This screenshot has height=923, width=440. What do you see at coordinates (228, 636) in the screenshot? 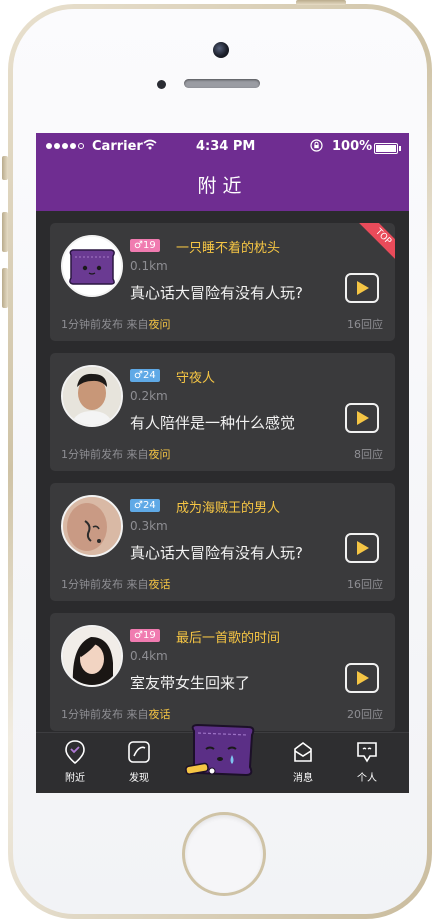
I see `nickname: 最后一首歌的时间` at bounding box center [228, 636].